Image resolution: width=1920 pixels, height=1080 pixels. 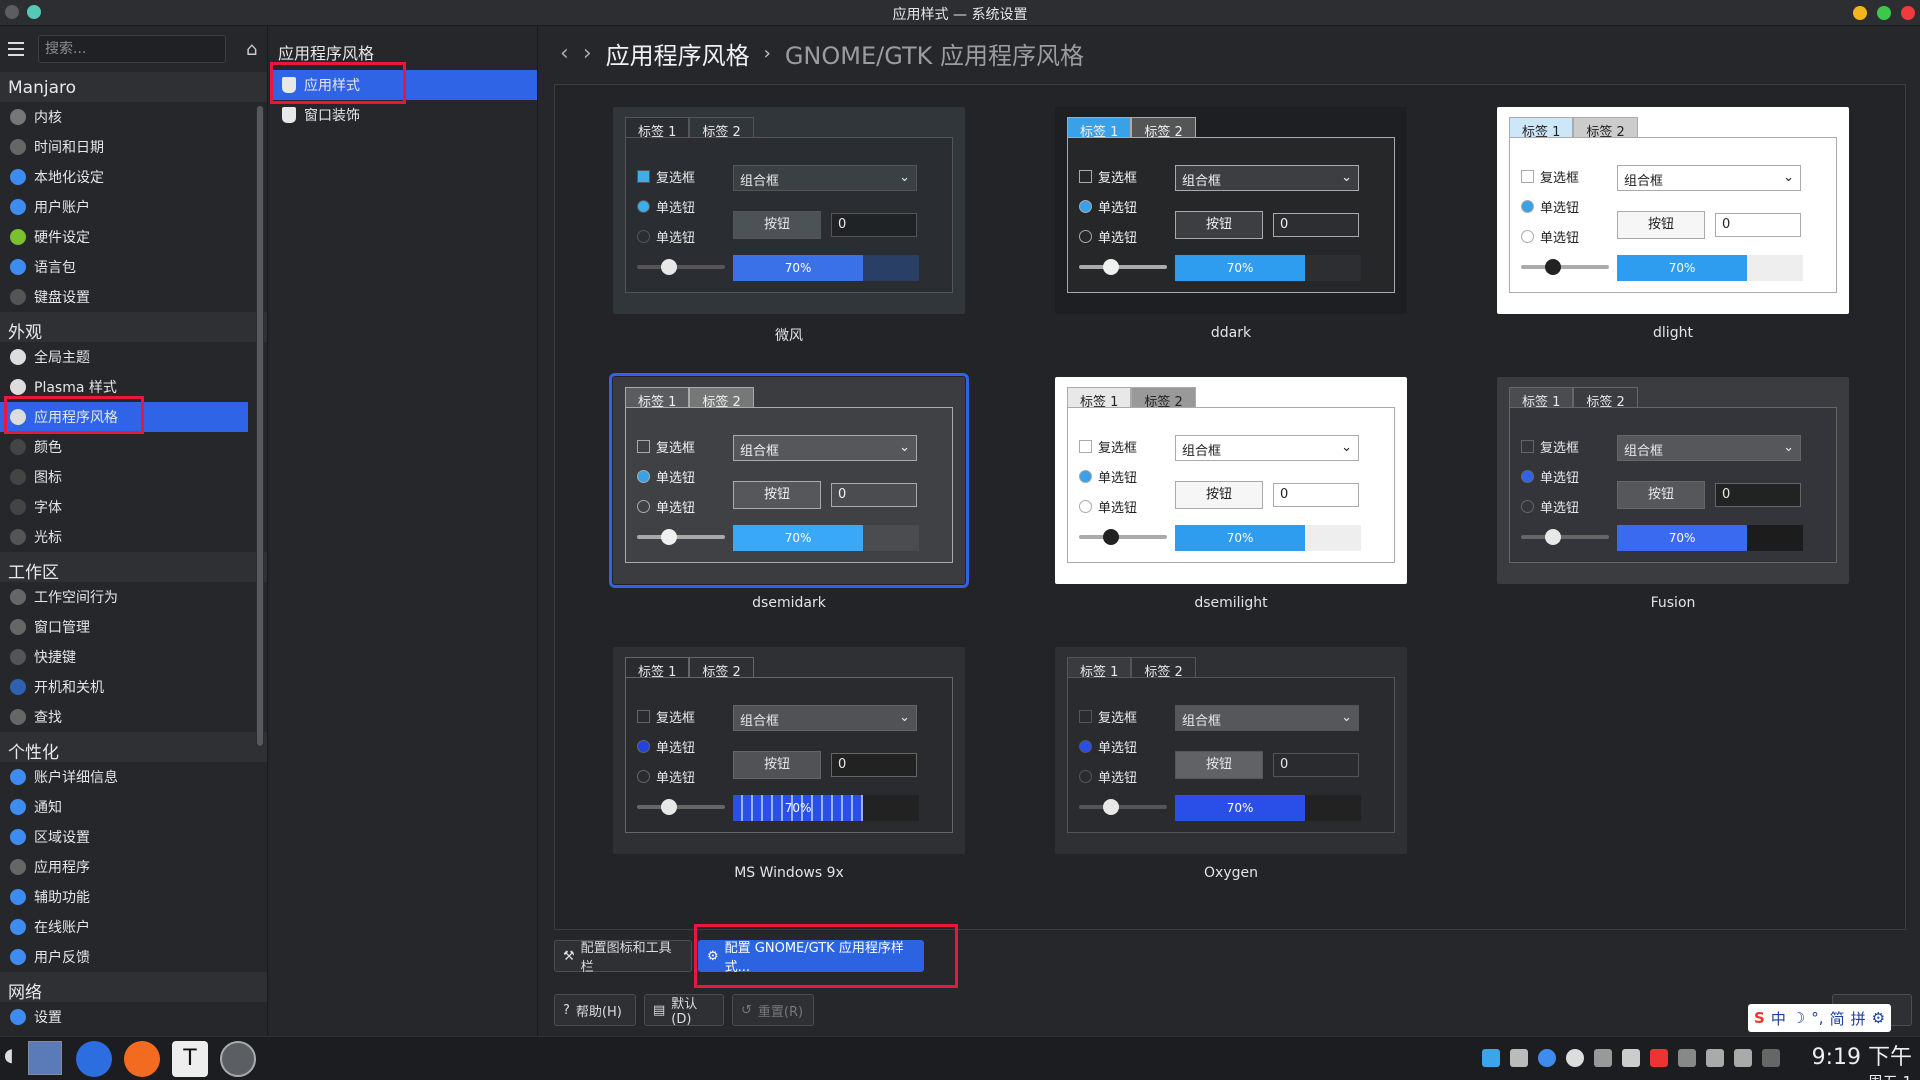 I want to click on sidebar-item: 通知, so click(x=133, y=807).